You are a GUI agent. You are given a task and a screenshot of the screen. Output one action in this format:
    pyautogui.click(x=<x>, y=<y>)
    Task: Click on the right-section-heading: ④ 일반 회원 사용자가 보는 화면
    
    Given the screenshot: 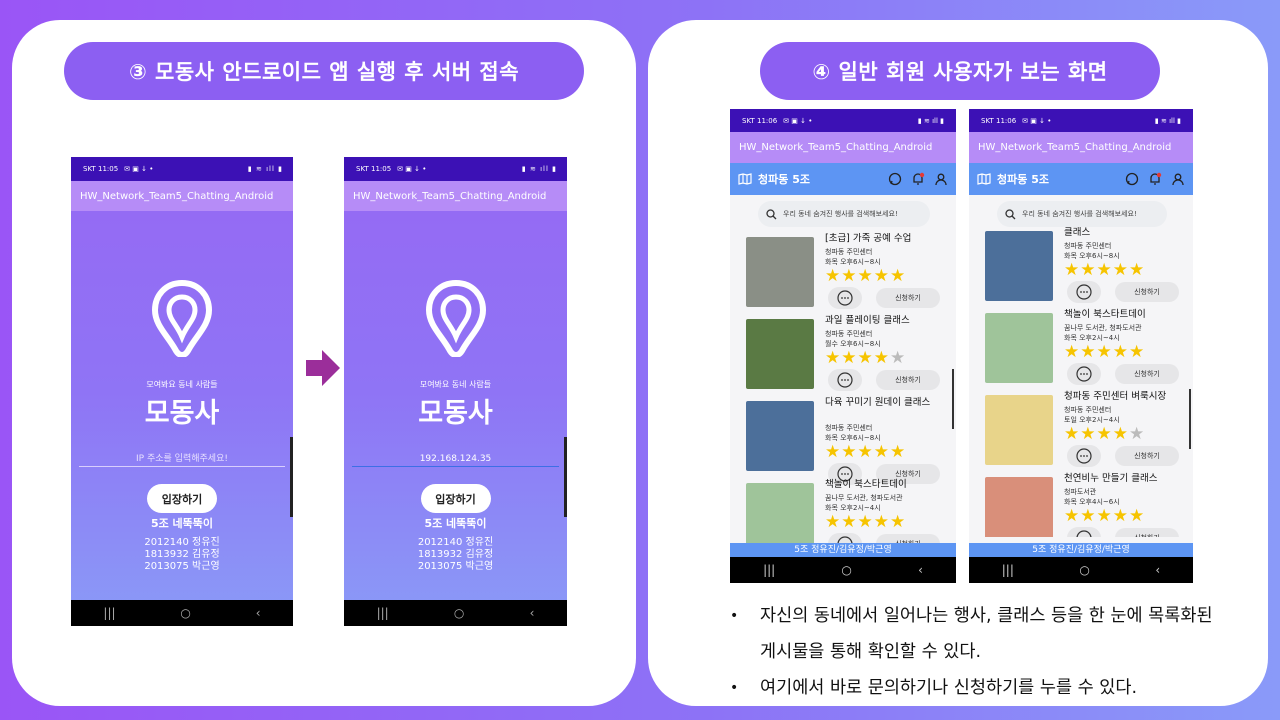 What is the action you would take?
    pyautogui.click(x=960, y=71)
    